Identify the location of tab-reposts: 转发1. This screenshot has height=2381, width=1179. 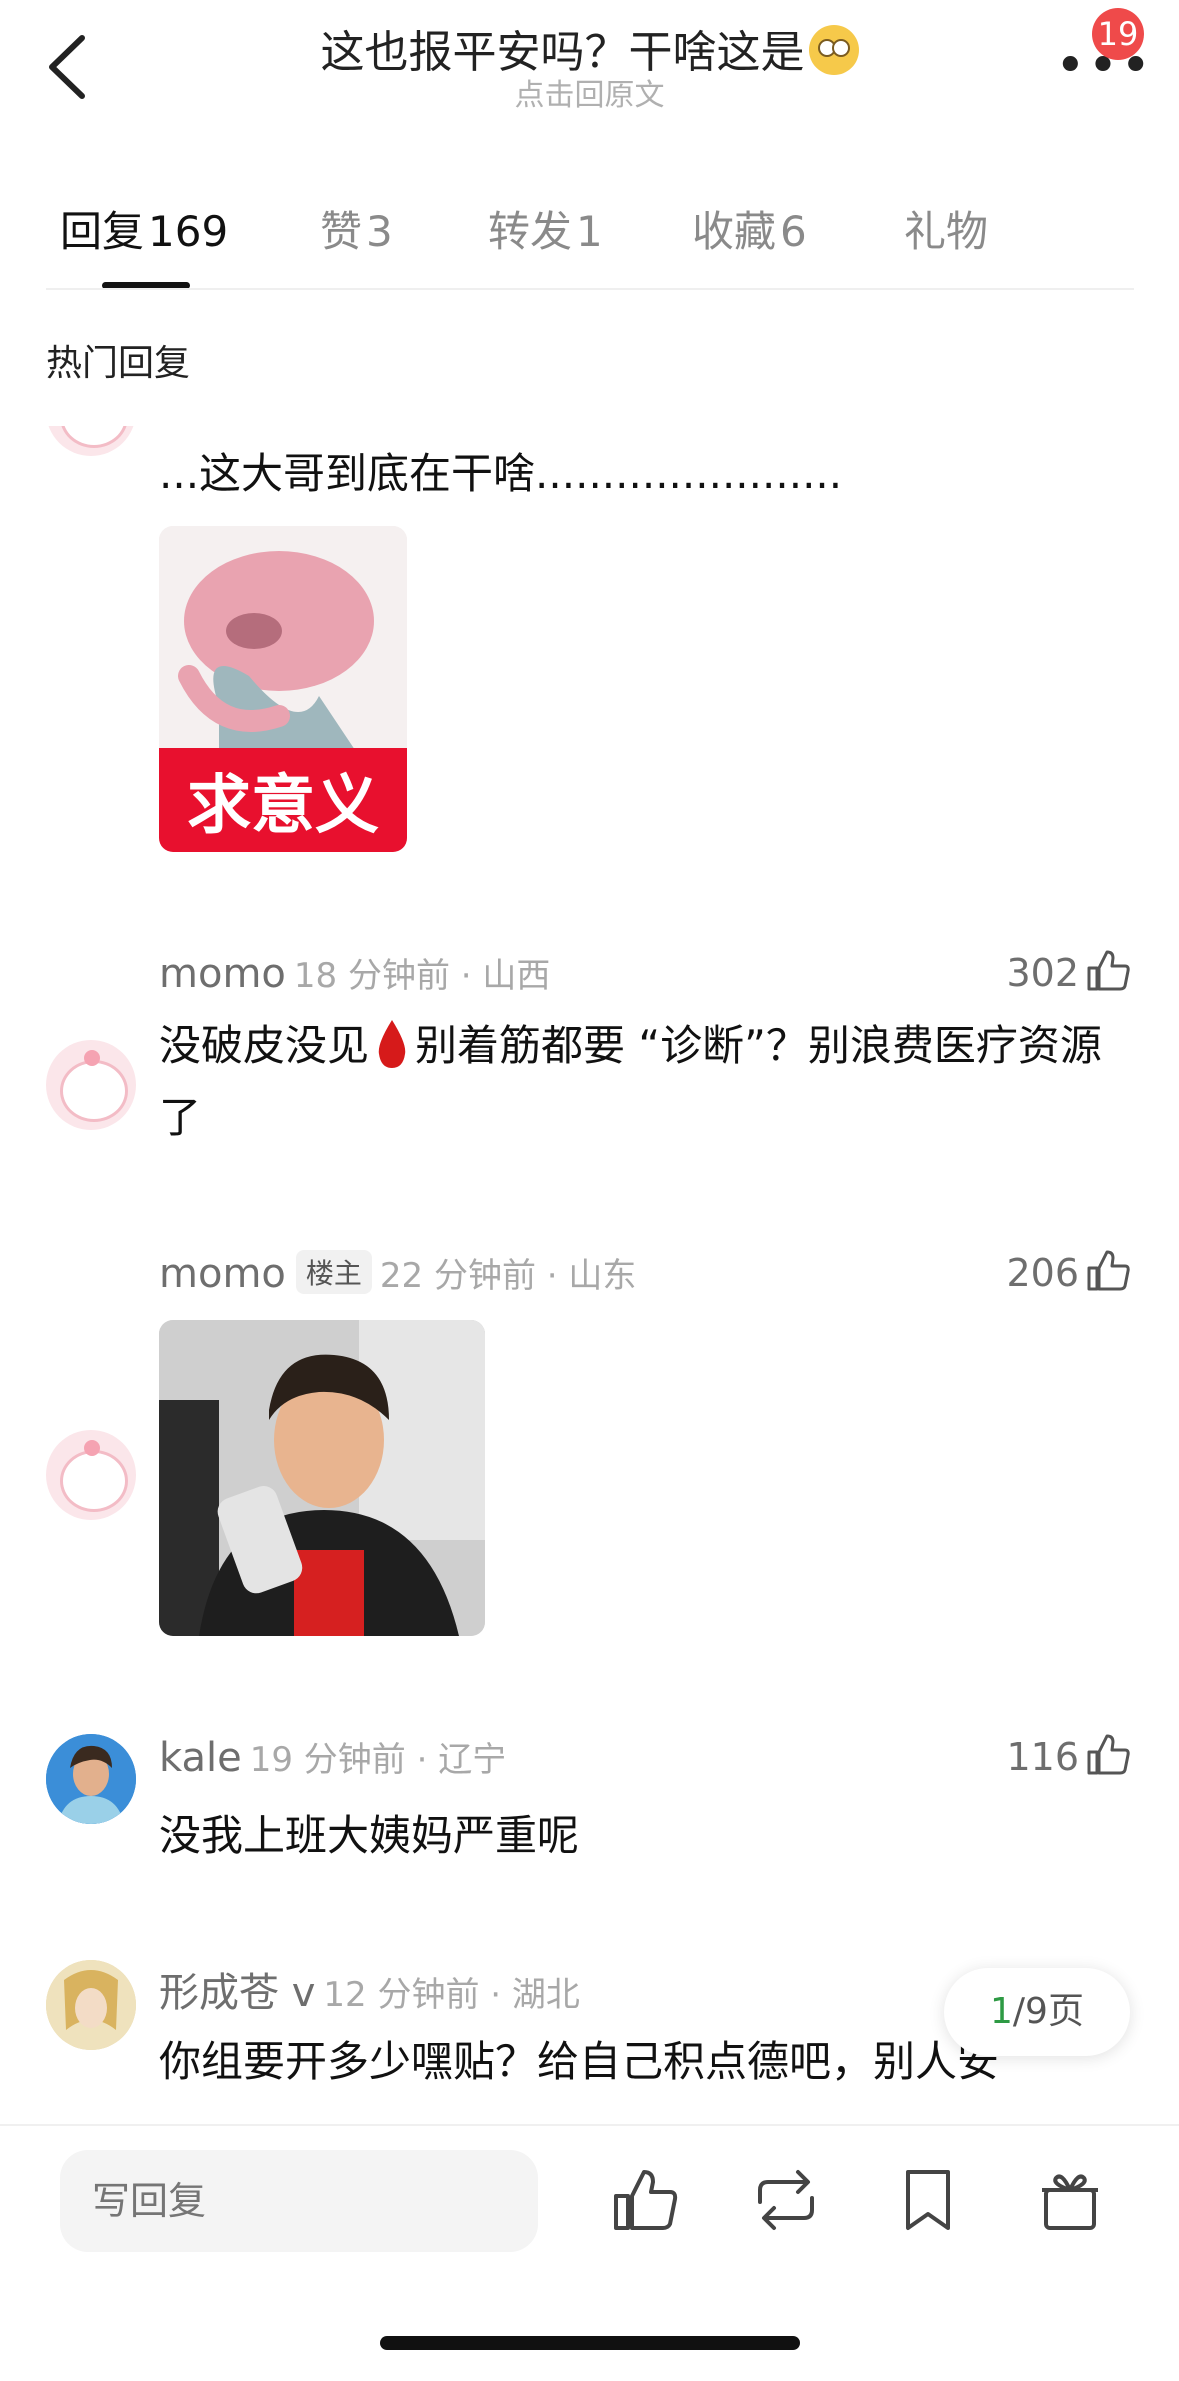
(545, 228).